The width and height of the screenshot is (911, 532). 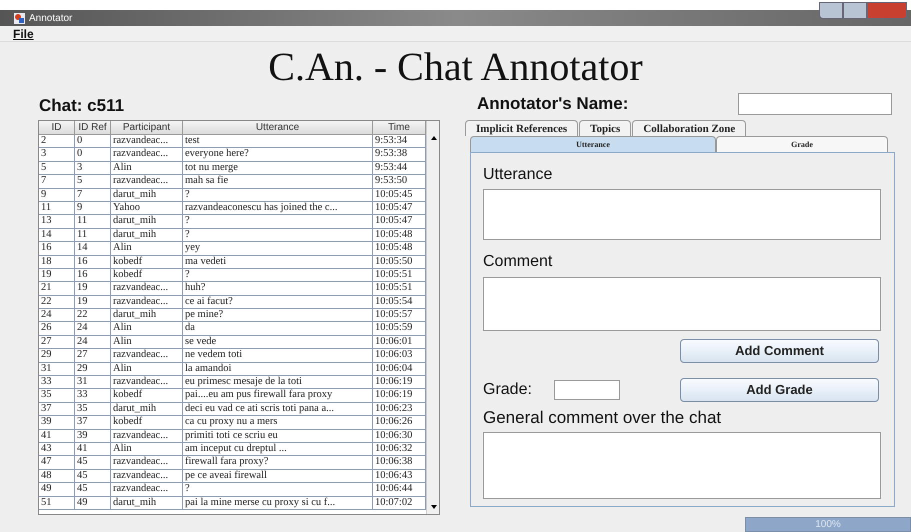 What do you see at coordinates (57, 476) in the screenshot?
I see `table-cell: 48` at bounding box center [57, 476].